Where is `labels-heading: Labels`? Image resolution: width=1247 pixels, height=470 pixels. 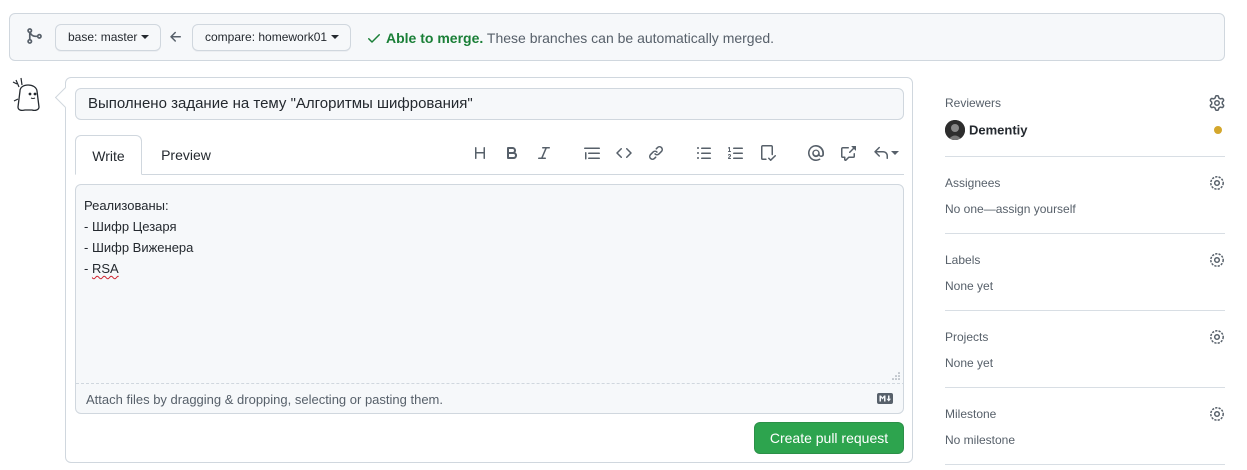
labels-heading: Labels is located at coordinates (962, 260).